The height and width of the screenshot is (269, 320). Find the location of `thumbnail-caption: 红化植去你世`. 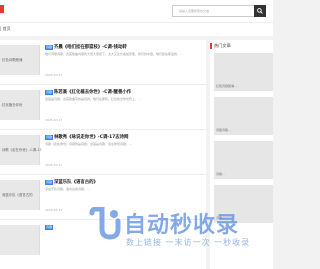

thumbnail-caption: 红化植去你世 is located at coordinates (12, 105).